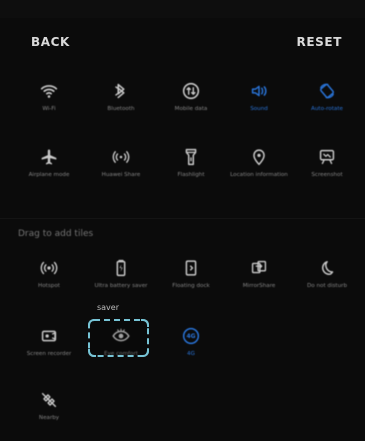  I want to click on reset-button: RESET, so click(319, 42).